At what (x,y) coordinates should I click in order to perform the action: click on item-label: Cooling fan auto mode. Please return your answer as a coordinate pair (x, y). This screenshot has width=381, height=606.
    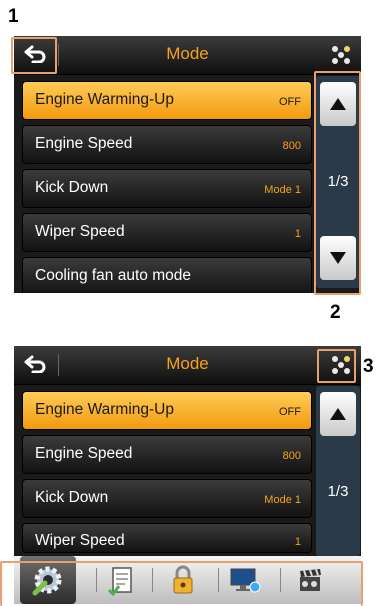
    Looking at the image, I should click on (113, 275).